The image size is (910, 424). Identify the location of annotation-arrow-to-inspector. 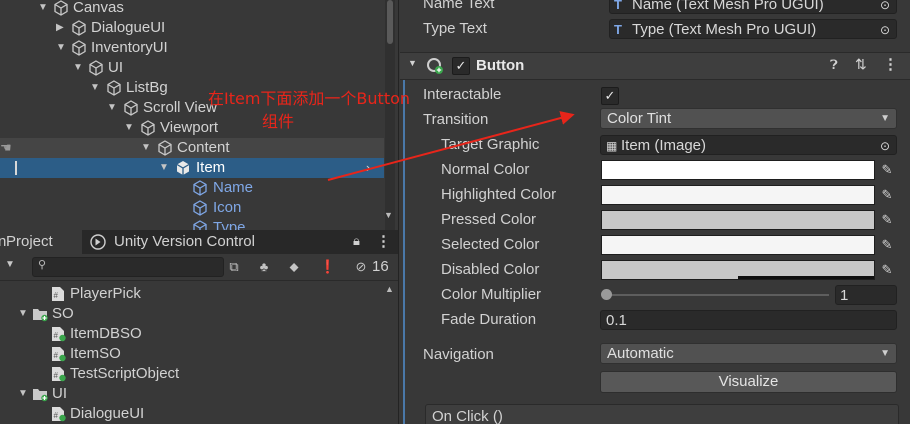
(451, 146).